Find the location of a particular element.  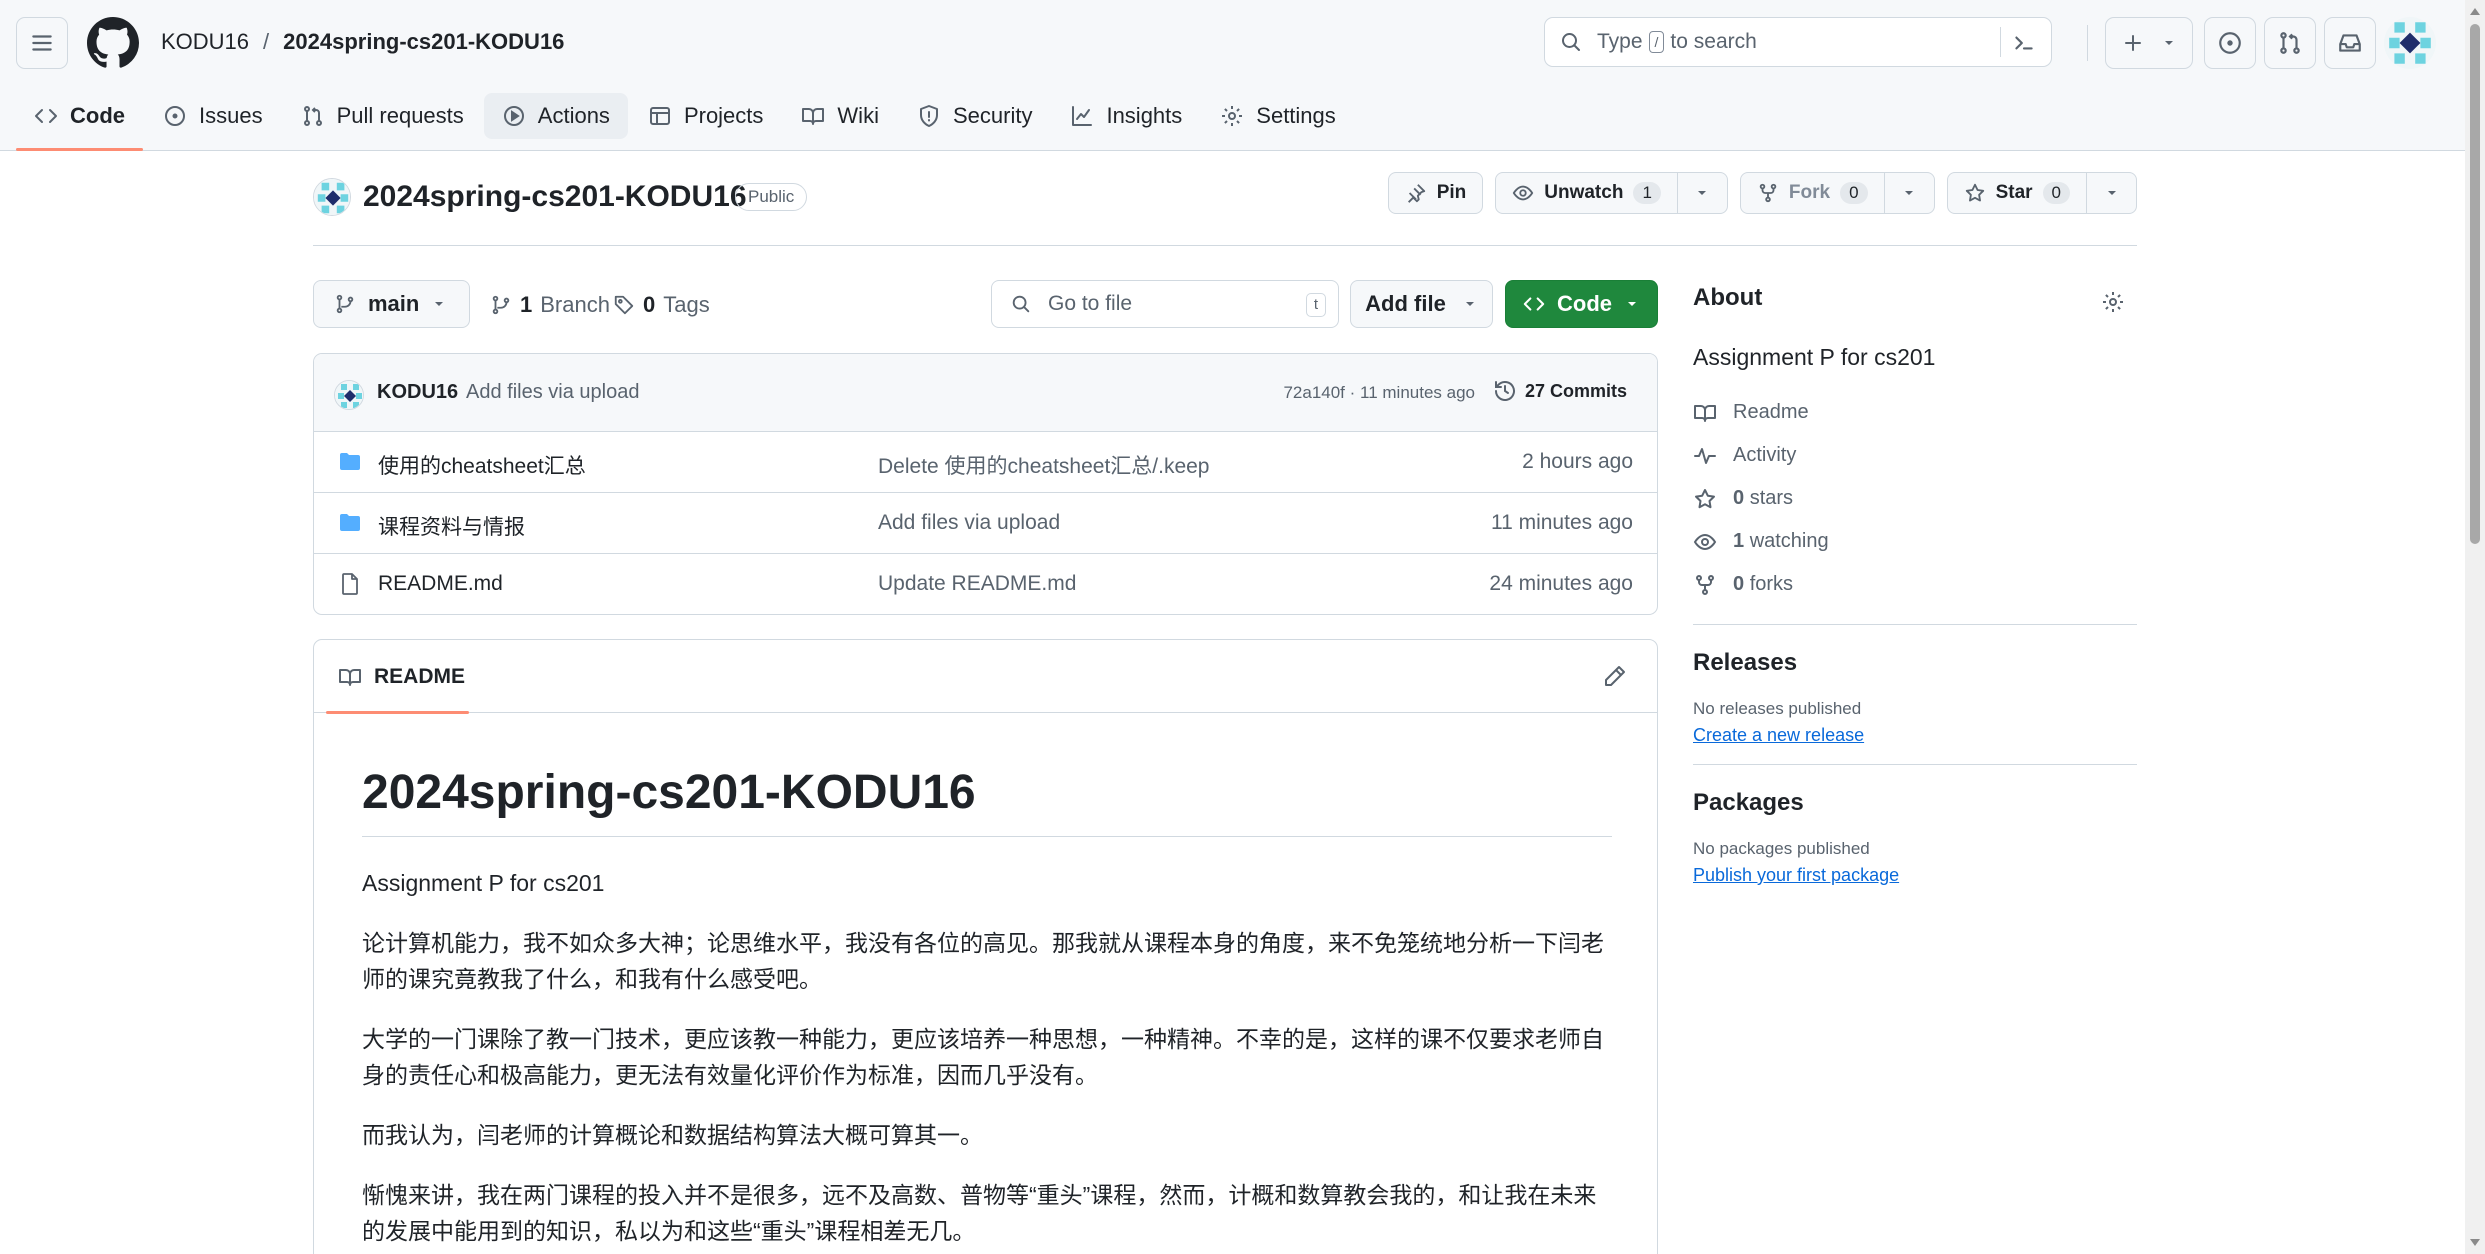

code-button: Code is located at coordinates (1581, 304).